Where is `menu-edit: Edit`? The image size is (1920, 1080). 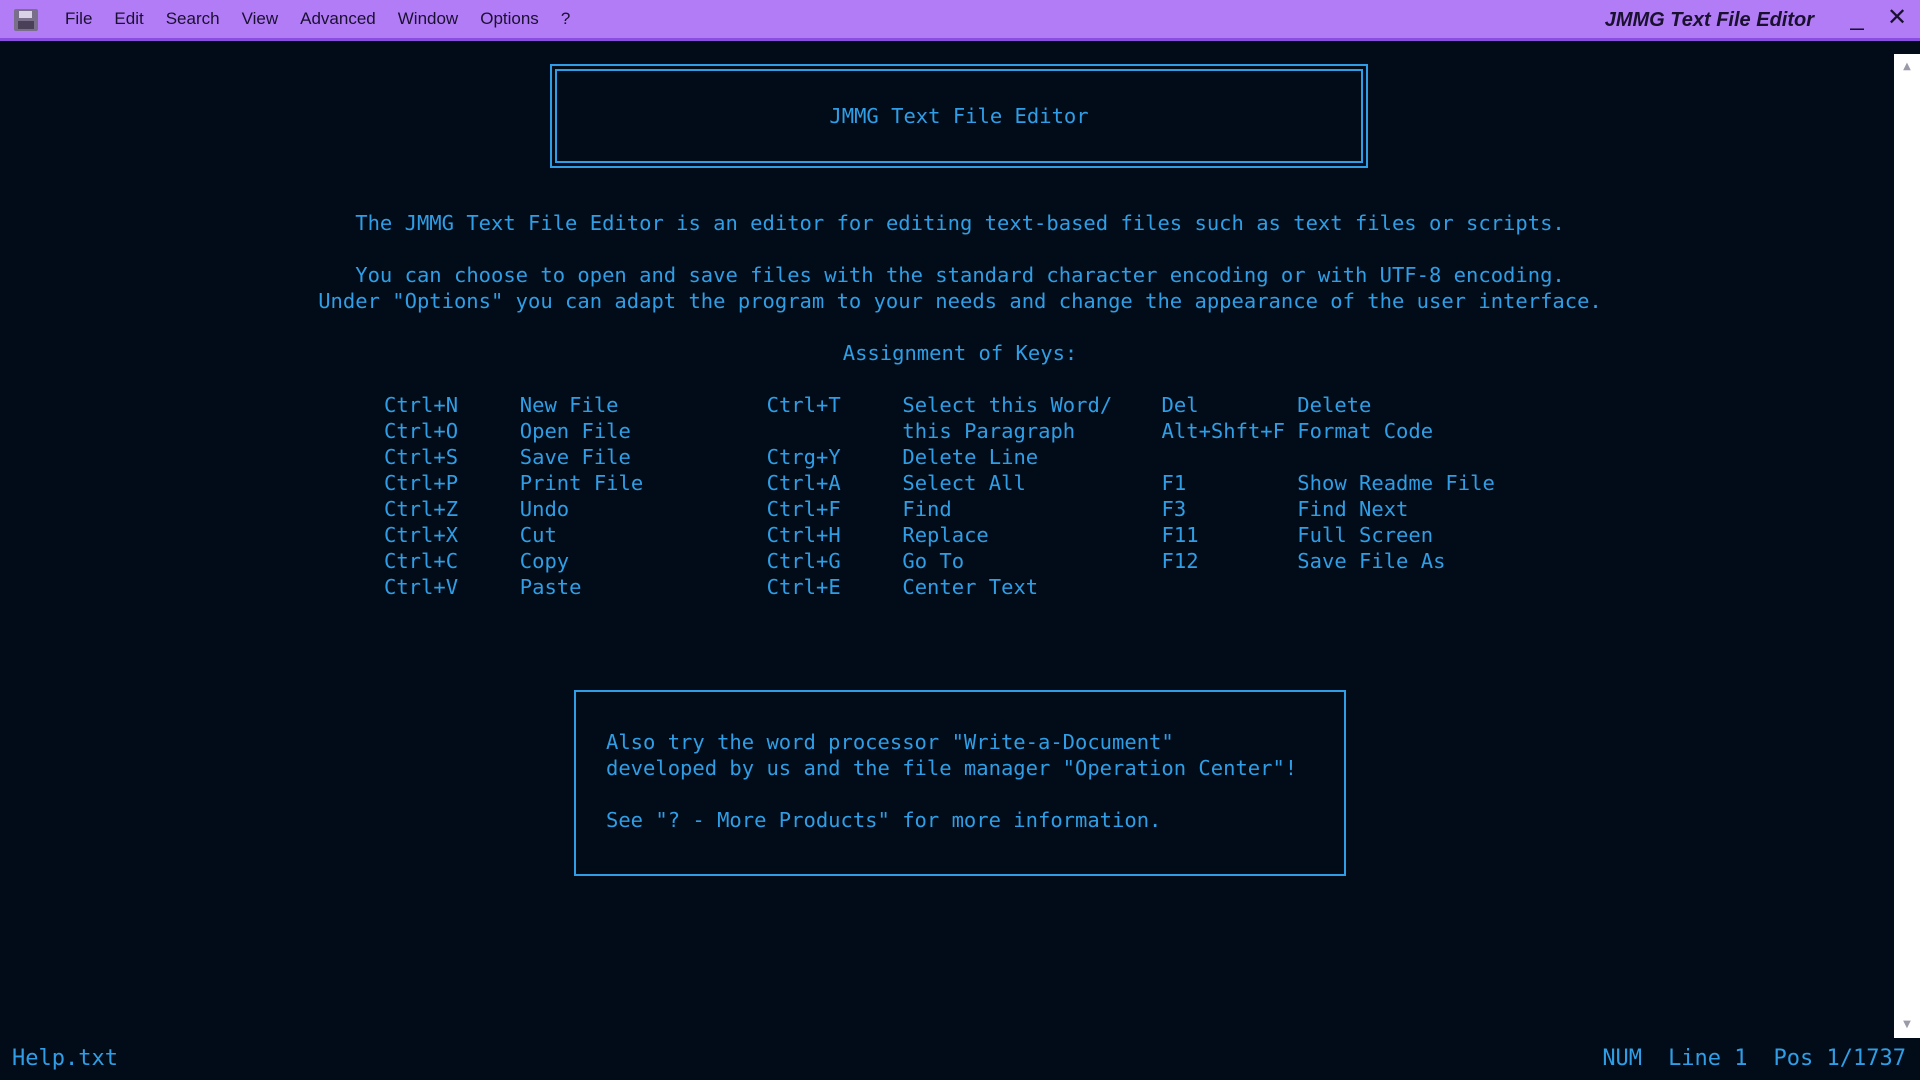
menu-edit: Edit is located at coordinates (128, 19).